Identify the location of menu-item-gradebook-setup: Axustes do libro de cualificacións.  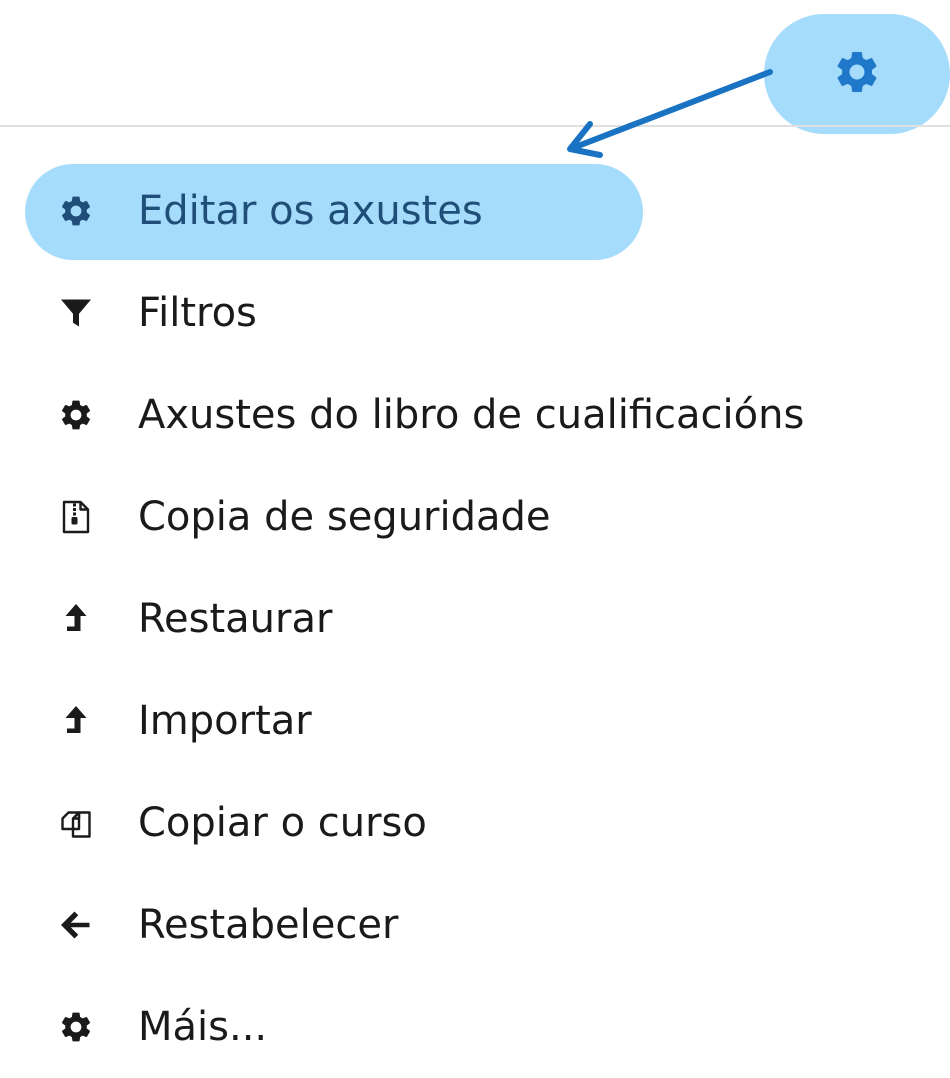
(475, 415).